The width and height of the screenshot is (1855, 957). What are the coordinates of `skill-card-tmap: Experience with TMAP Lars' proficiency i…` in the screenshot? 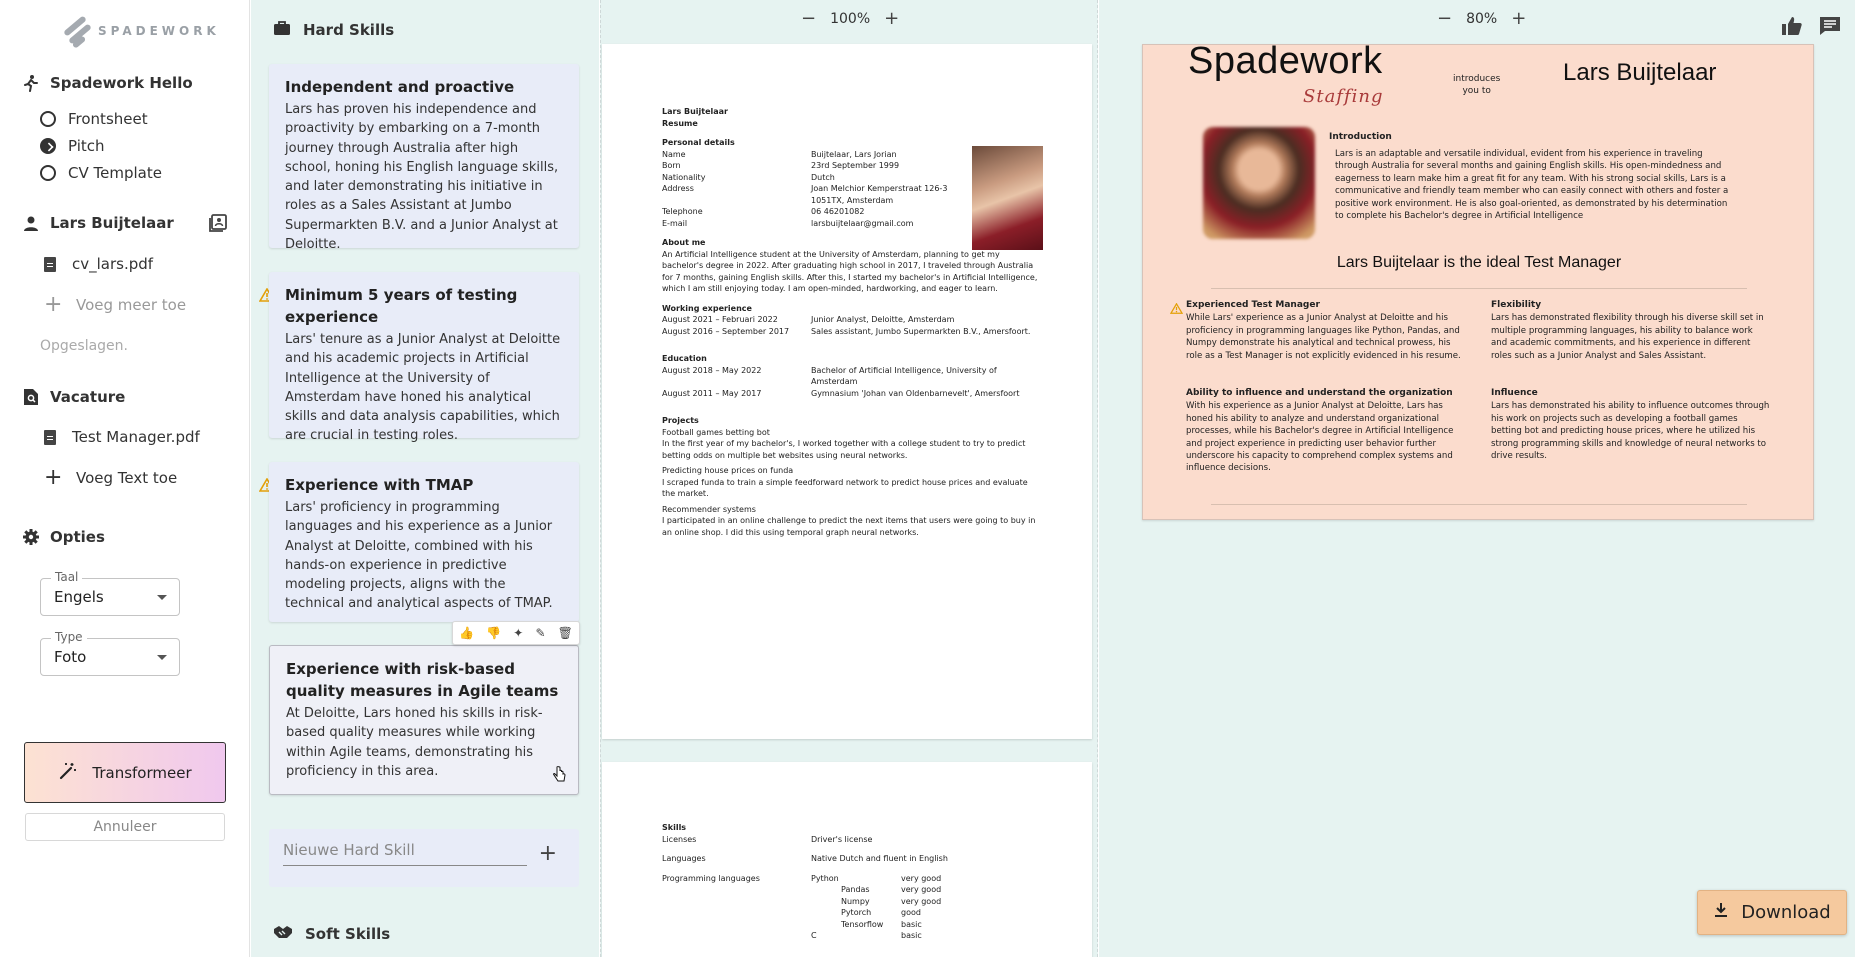 It's located at (424, 542).